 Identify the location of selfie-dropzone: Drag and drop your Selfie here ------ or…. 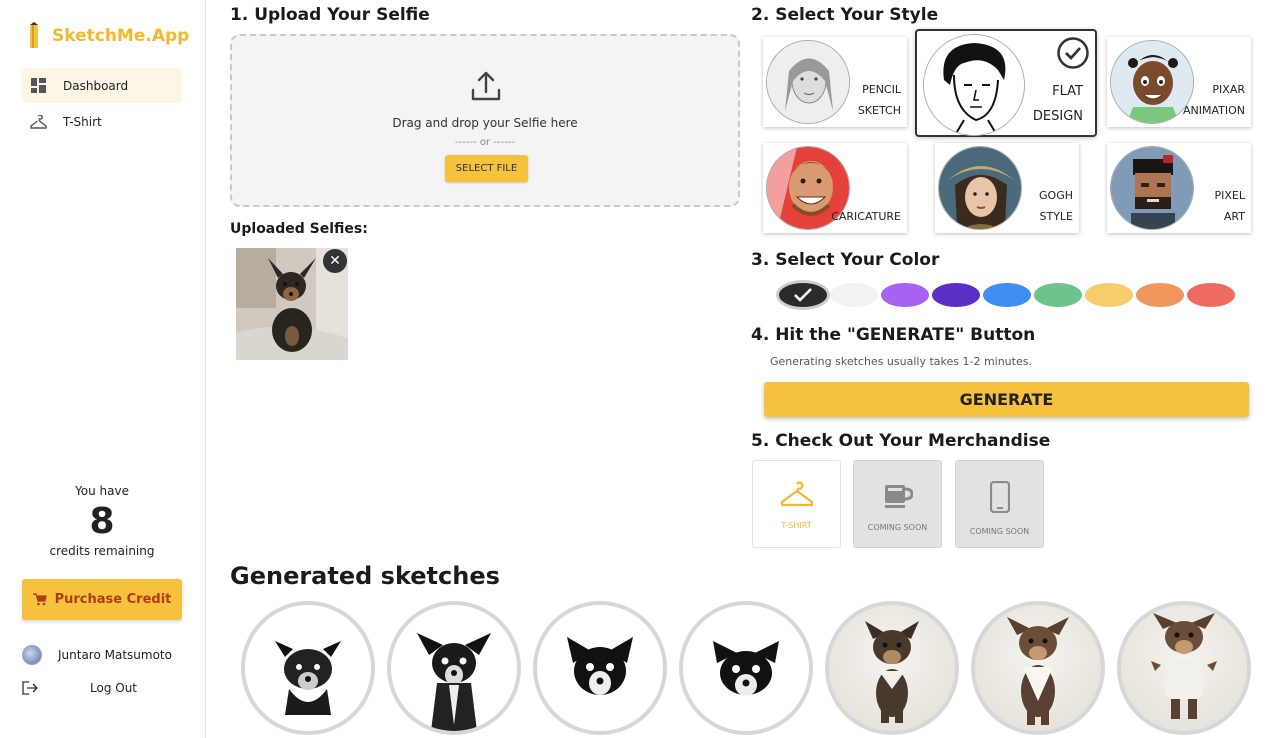
(485, 120).